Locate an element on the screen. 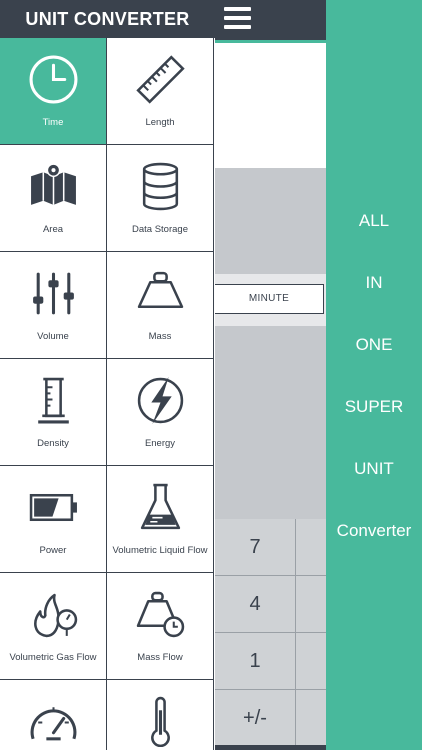  category-tile-length: Length is located at coordinates (160, 91).